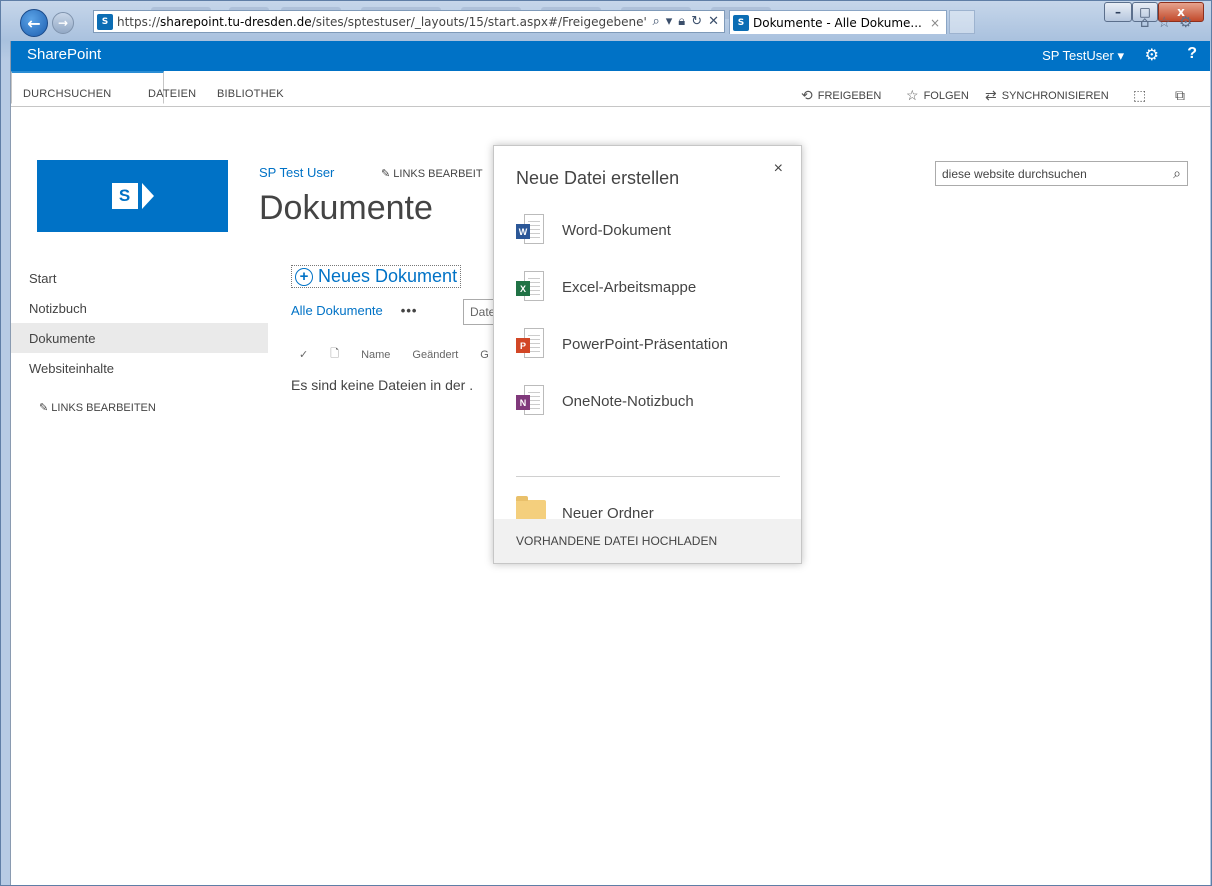  Describe the element at coordinates (648, 476) in the screenshot. I see `callout-divider` at that location.